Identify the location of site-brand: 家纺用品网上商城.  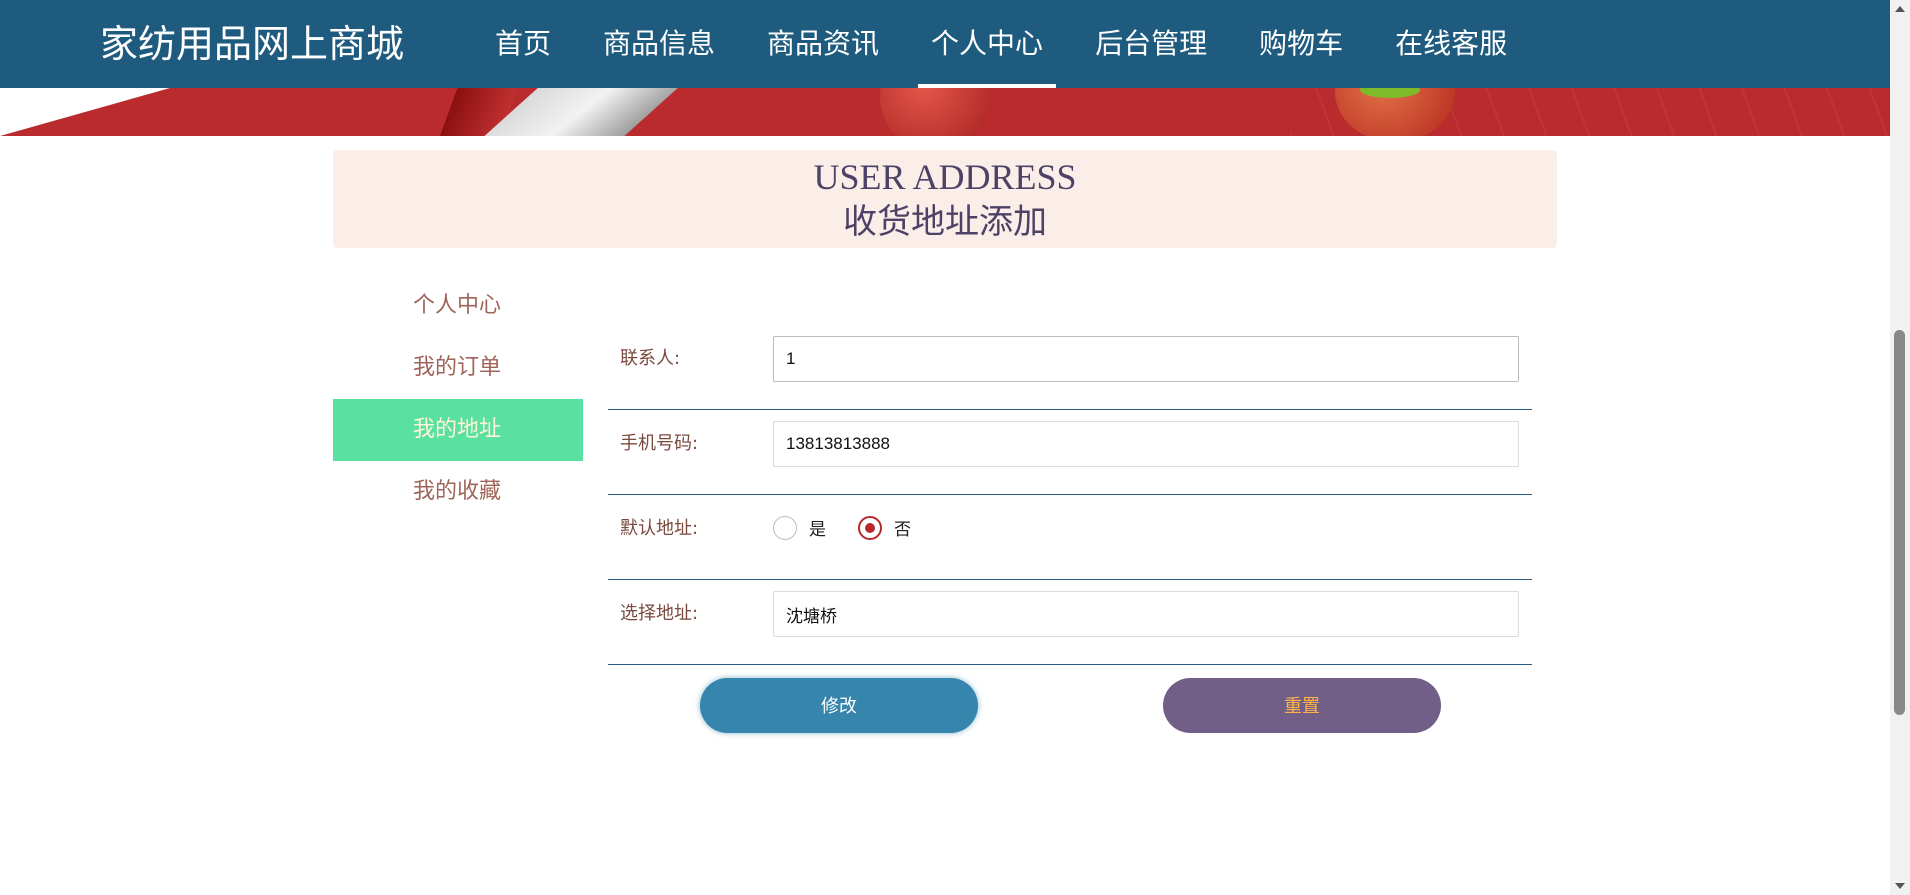
(252, 44).